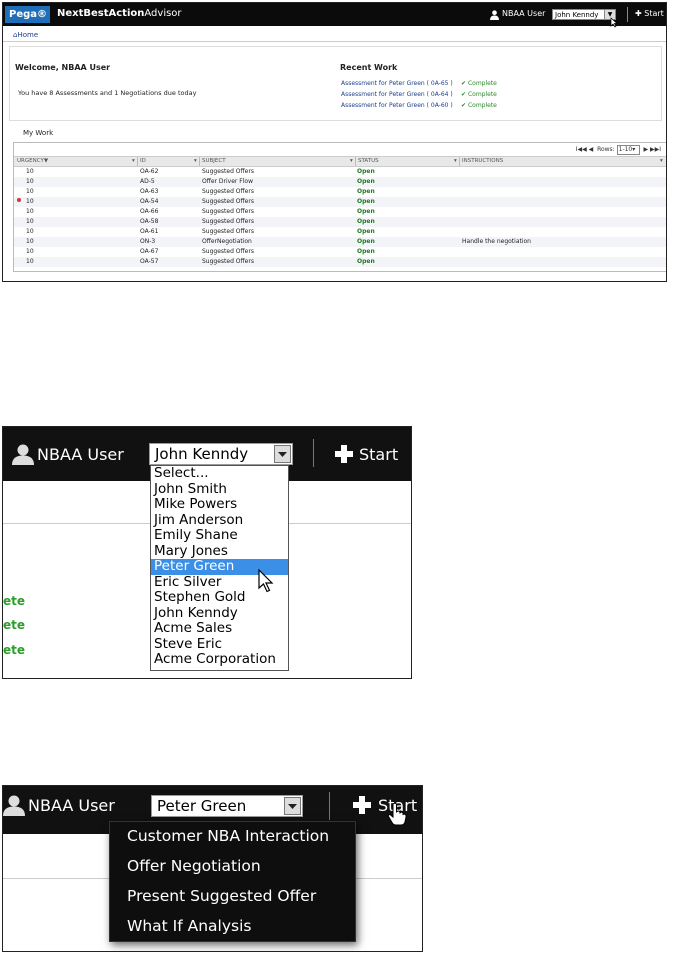 The width and height of the screenshot is (678, 954). What do you see at coordinates (581, 149) in the screenshot?
I see `first-page-button: I◀◀` at bounding box center [581, 149].